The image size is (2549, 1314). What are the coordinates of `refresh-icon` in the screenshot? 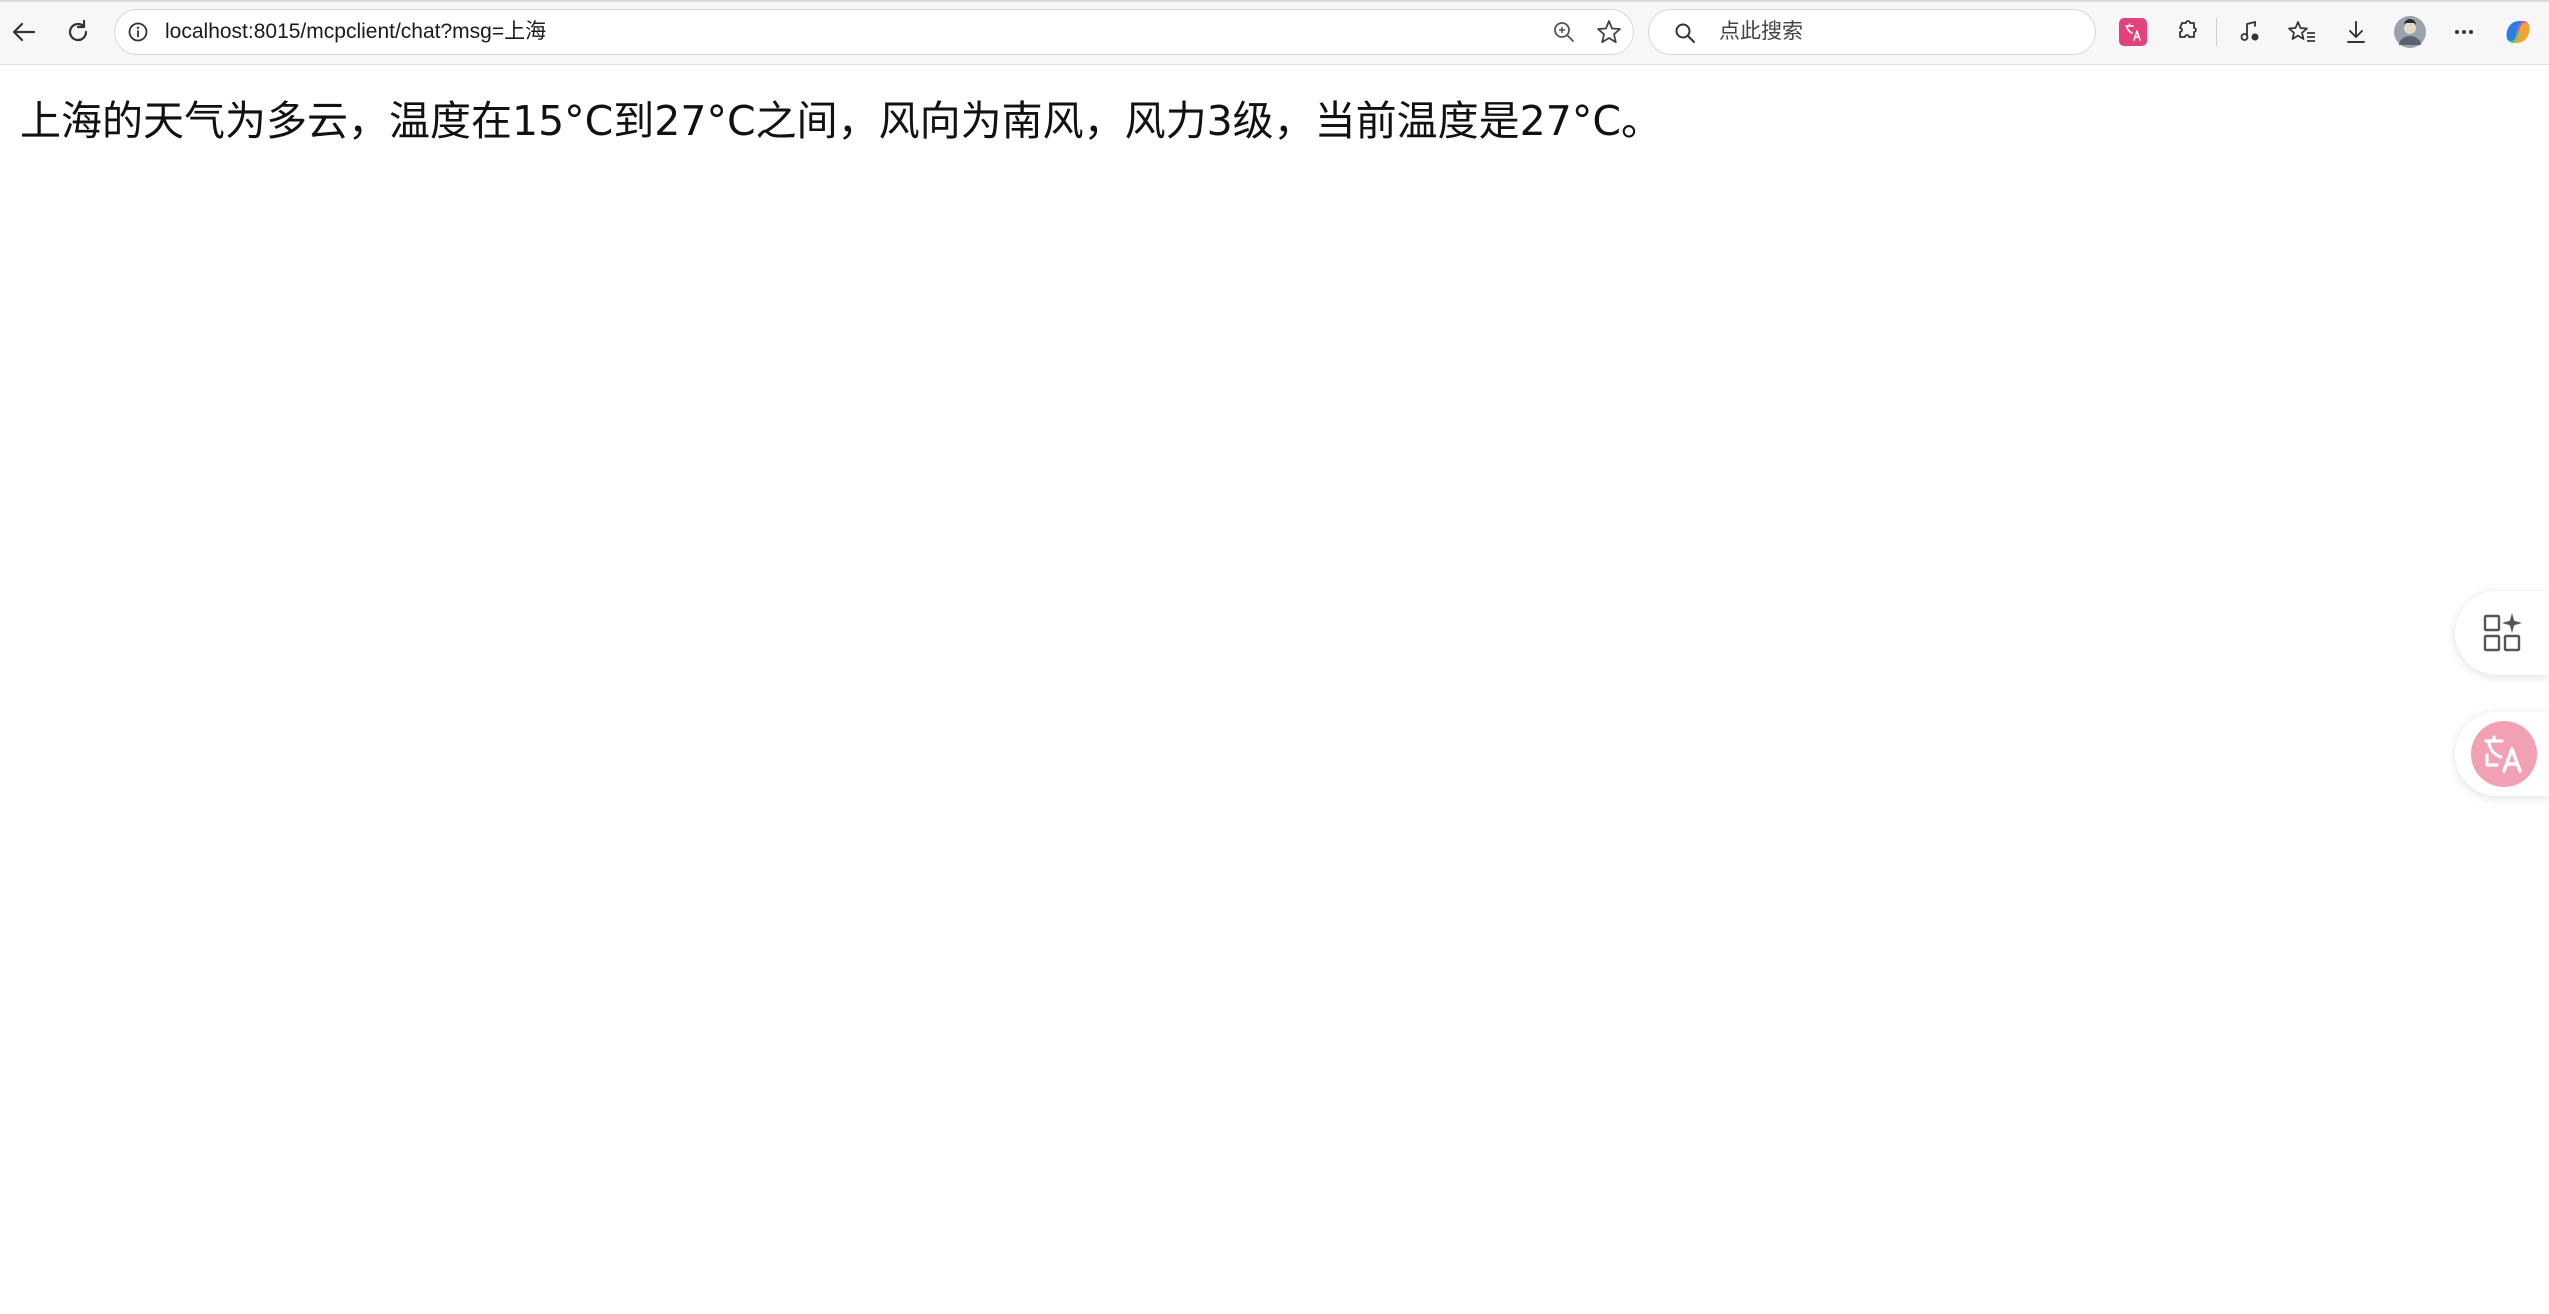 It's located at (78, 30).